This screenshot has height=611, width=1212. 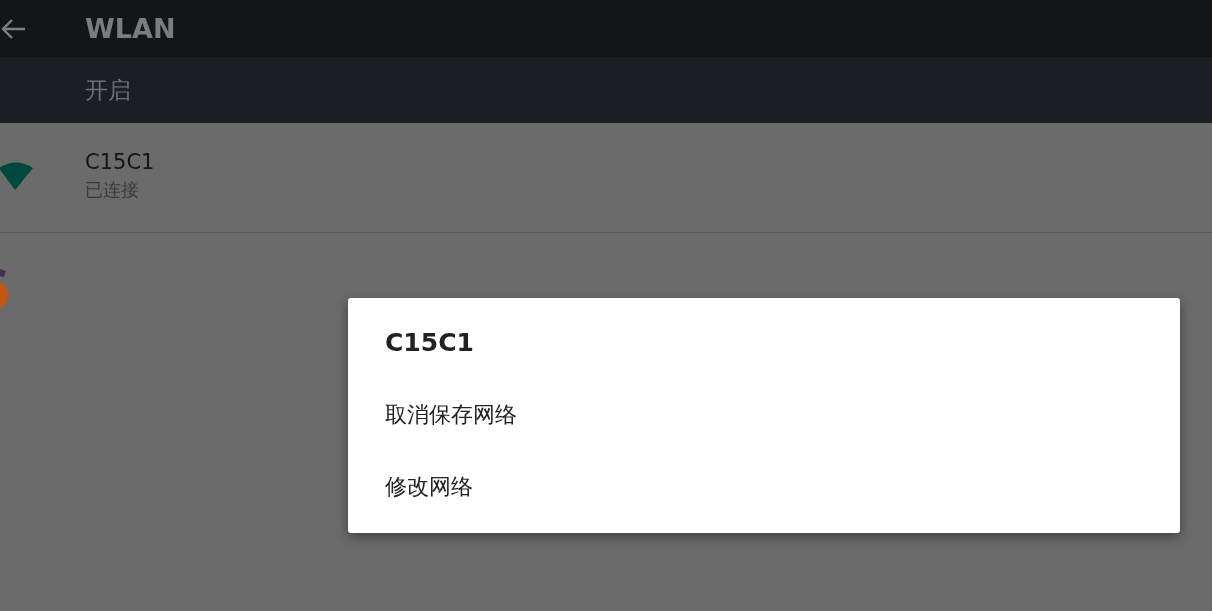 What do you see at coordinates (764, 415) in the screenshot?
I see `dialog-option: 取消保存网络` at bounding box center [764, 415].